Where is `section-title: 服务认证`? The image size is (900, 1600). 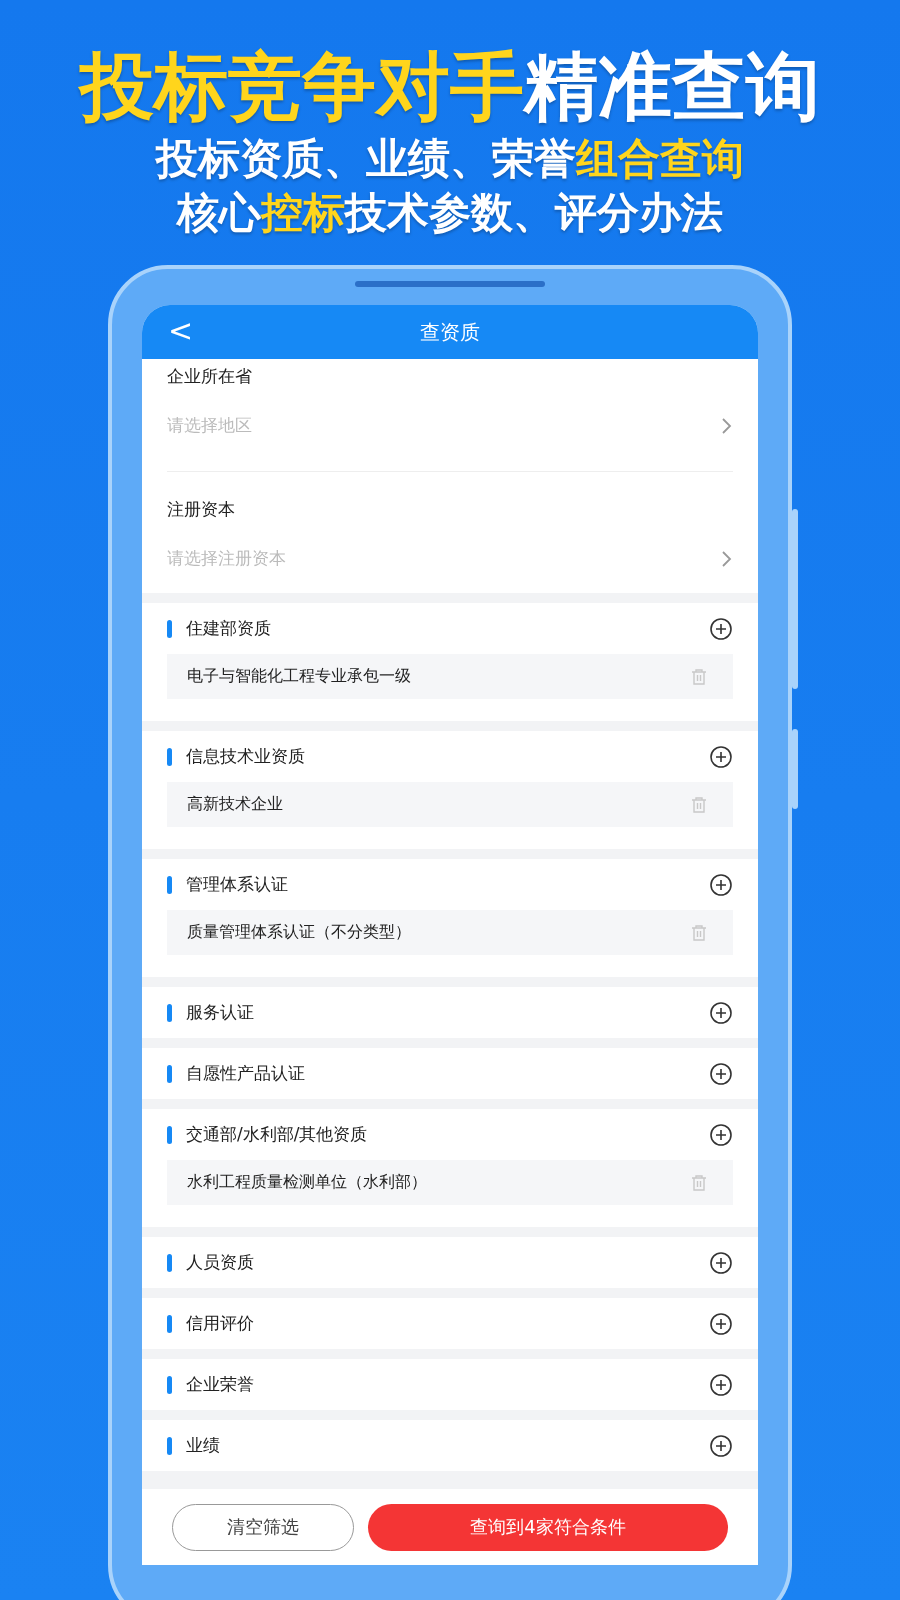
section-title: 服务认证 is located at coordinates (220, 1012).